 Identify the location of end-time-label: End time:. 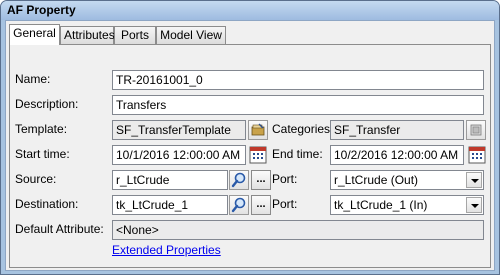
(297, 154).